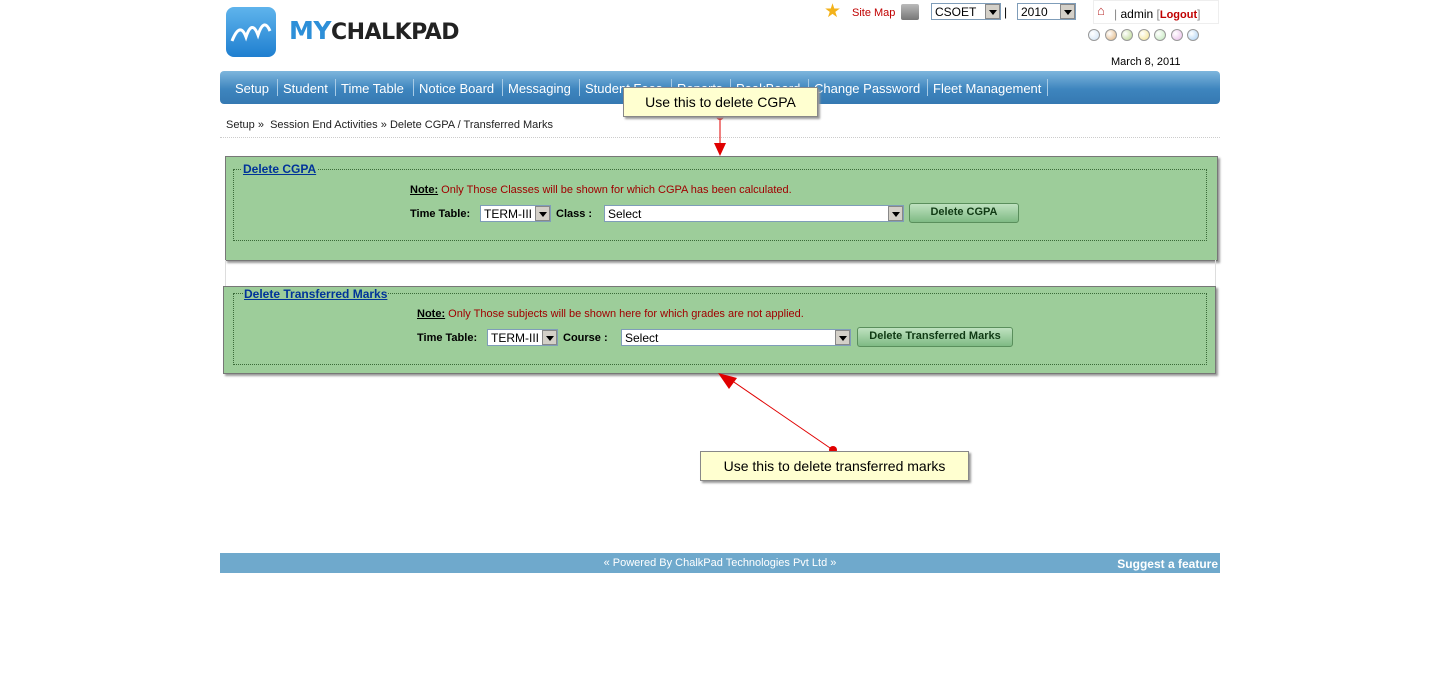 The width and height of the screenshot is (1440, 689). What do you see at coordinates (1167, 564) in the screenshot?
I see `suggest-feature-link: Suggest a feature` at bounding box center [1167, 564].